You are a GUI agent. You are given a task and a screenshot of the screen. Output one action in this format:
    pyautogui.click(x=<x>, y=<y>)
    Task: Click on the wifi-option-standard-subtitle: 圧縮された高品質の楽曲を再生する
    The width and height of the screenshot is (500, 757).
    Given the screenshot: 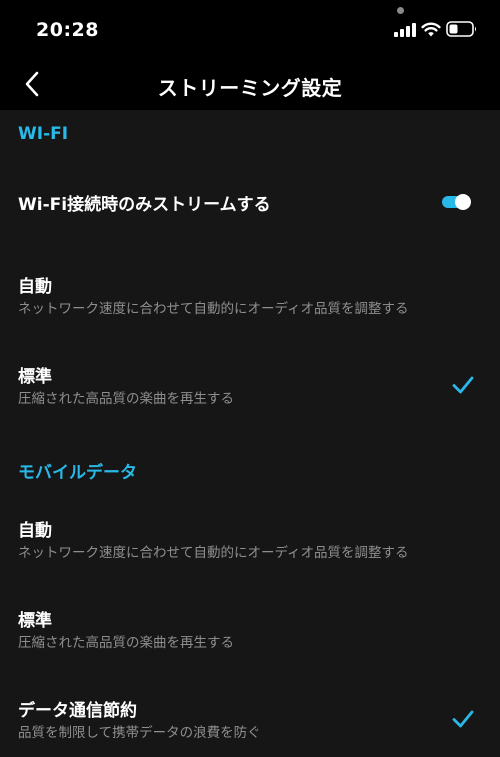 What is the action you would take?
    pyautogui.click(x=126, y=399)
    